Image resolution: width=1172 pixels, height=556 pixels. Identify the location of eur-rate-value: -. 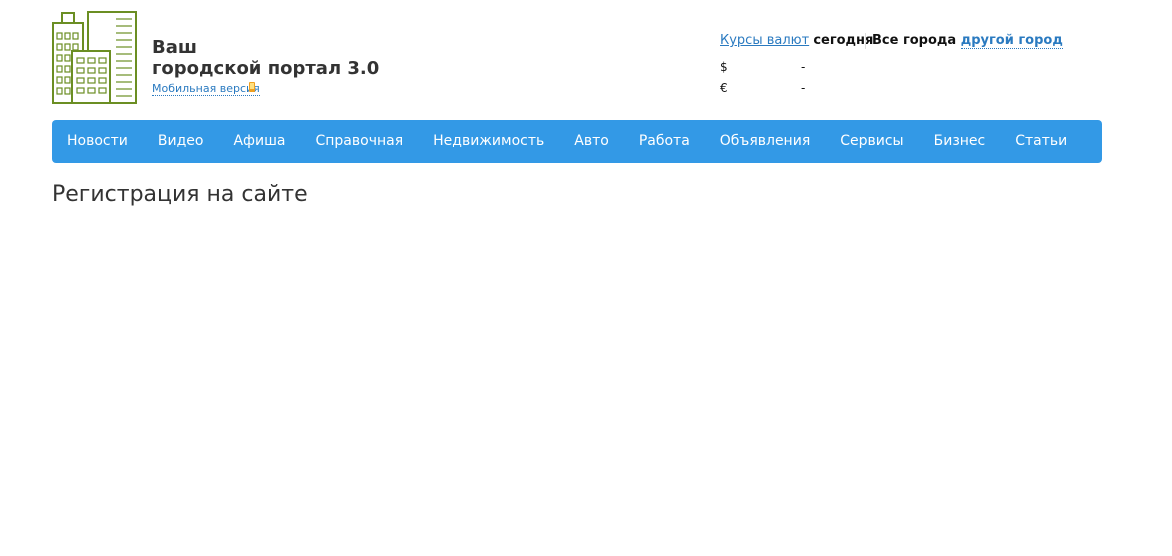
(803, 88).